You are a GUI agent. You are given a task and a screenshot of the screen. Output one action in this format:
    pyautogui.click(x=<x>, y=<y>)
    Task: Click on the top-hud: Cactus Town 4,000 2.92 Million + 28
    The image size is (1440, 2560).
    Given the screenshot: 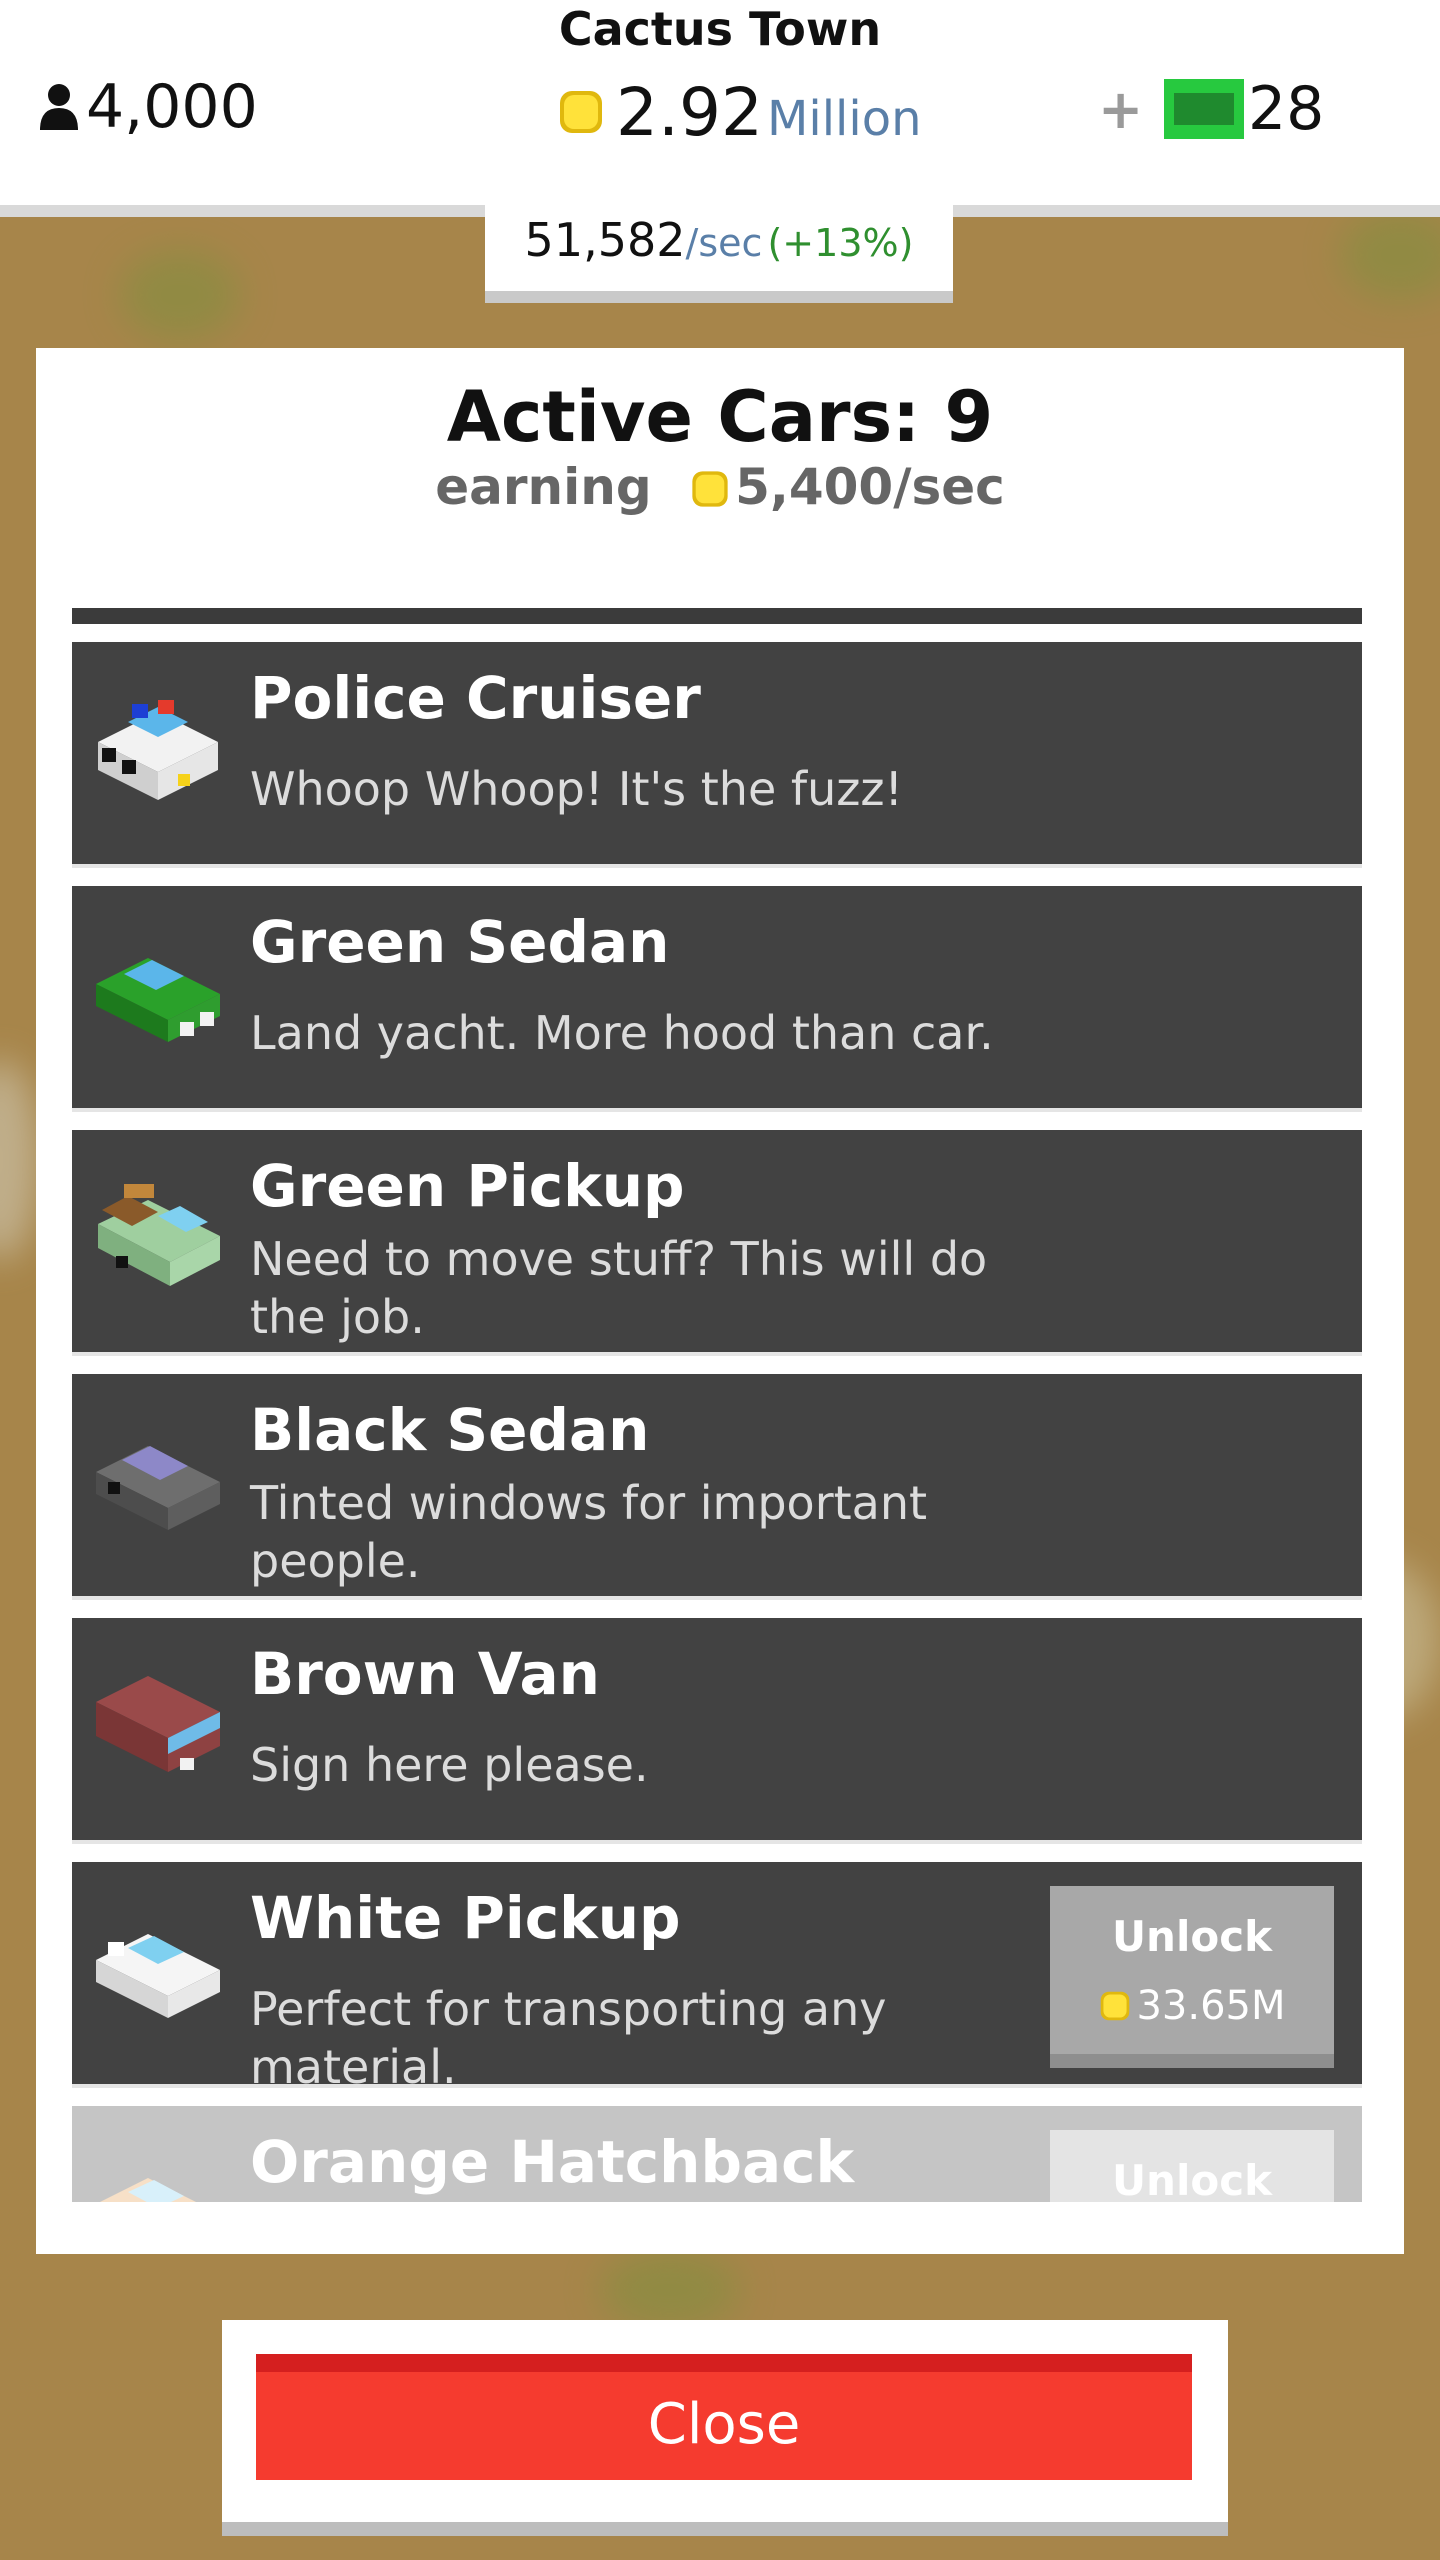 What is the action you would take?
    pyautogui.click(x=720, y=108)
    